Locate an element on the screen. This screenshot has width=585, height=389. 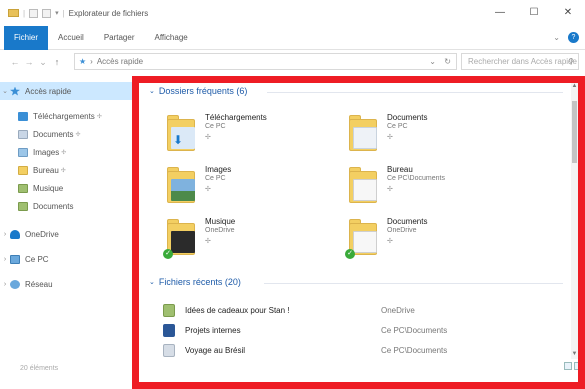
maximize-button: ☐ is located at coordinates (534, 13).